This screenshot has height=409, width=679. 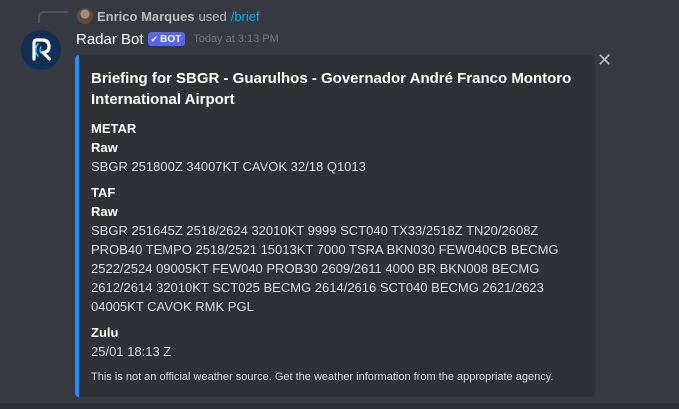 I want to click on message-timestamp: Today at 3:13 PM, so click(x=236, y=39).